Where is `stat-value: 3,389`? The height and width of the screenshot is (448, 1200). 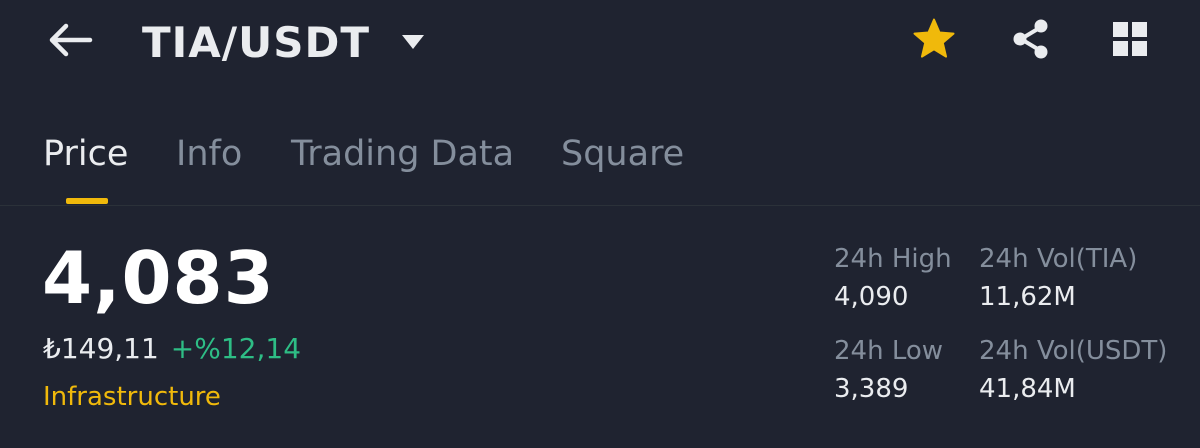
stat-value: 3,389 is located at coordinates (871, 389).